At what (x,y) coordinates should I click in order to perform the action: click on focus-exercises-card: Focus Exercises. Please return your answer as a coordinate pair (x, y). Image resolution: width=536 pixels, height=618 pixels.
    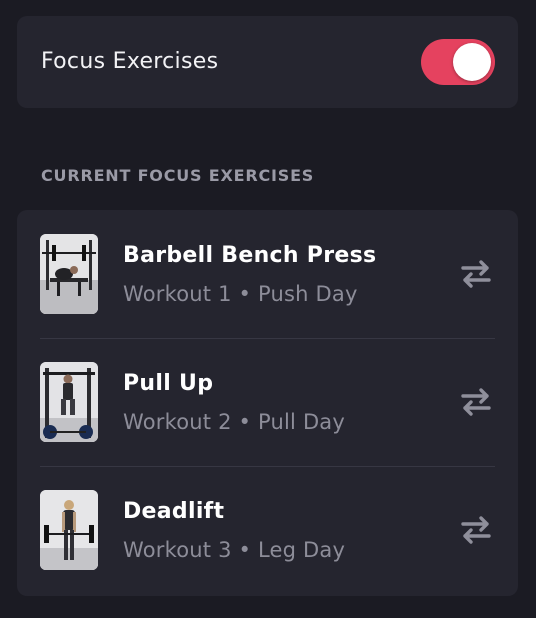
    Looking at the image, I should click on (267, 62).